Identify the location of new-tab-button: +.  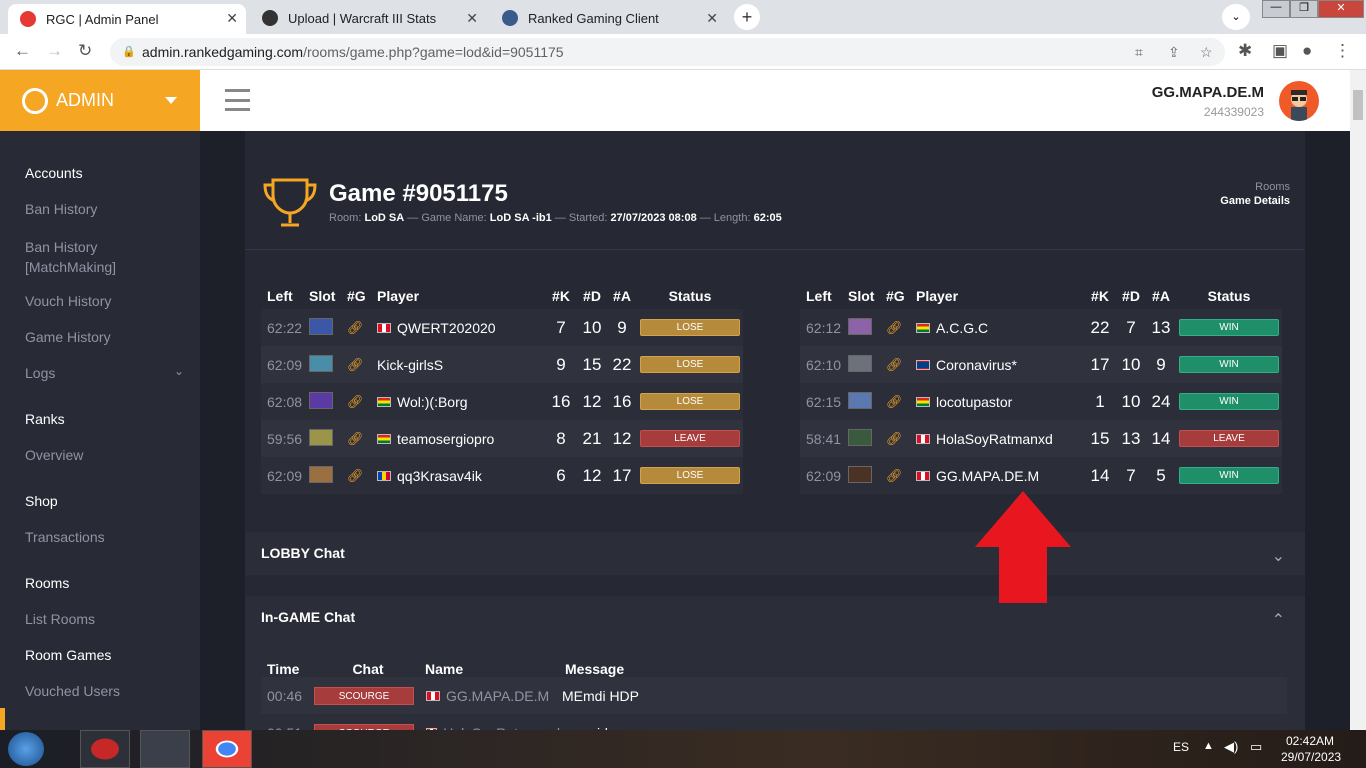
(747, 17).